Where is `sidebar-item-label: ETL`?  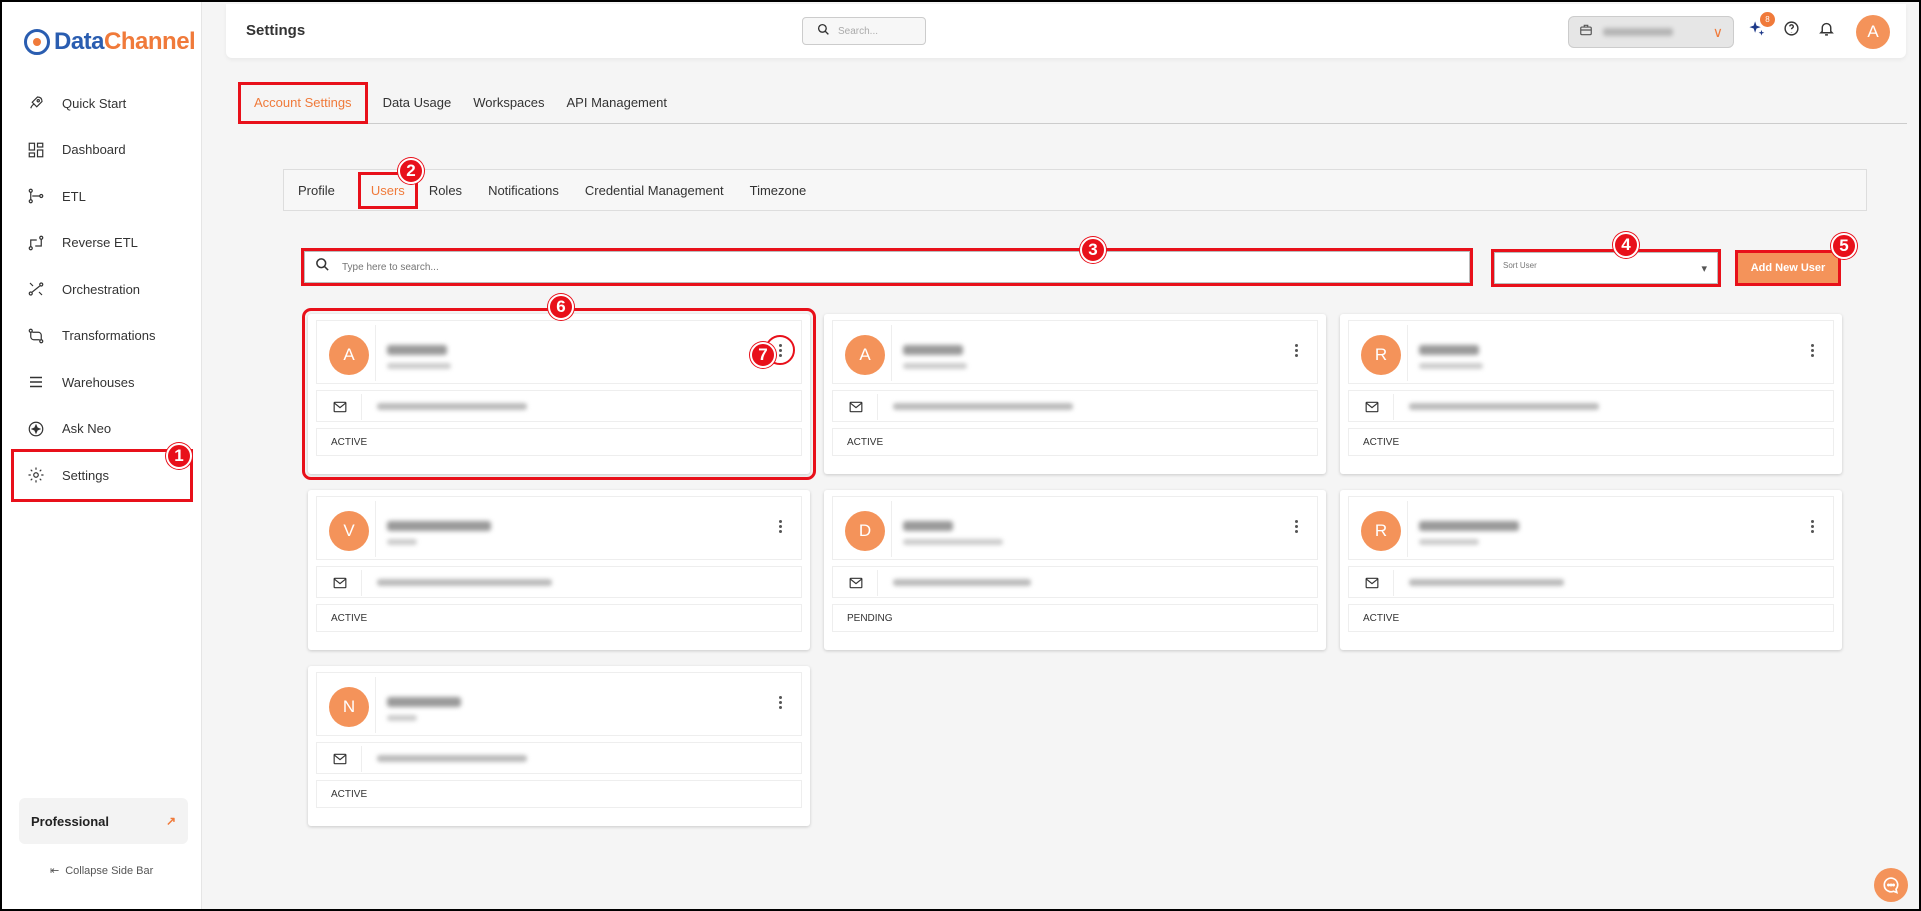
sidebar-item-label: ETL is located at coordinates (74, 196).